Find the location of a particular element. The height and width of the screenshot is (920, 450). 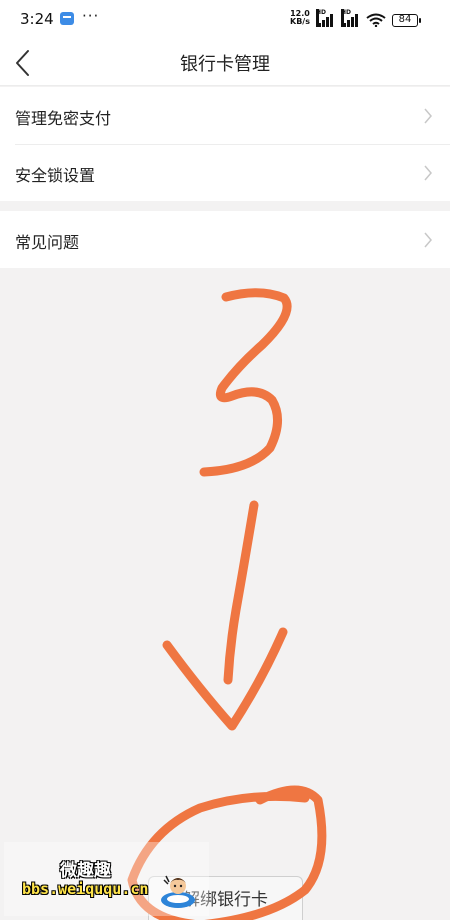

watermark-url: bbs.weiququ.cn is located at coordinates (85, 889).